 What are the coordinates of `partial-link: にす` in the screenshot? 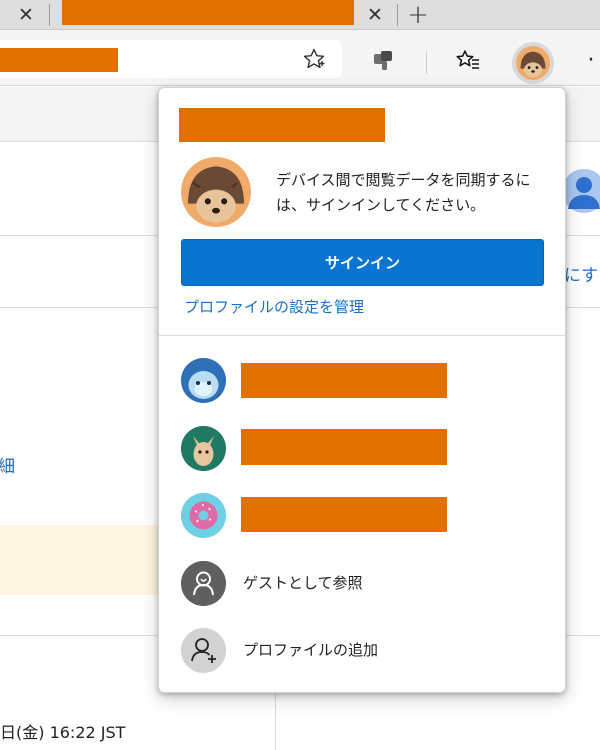 It's located at (581, 273).